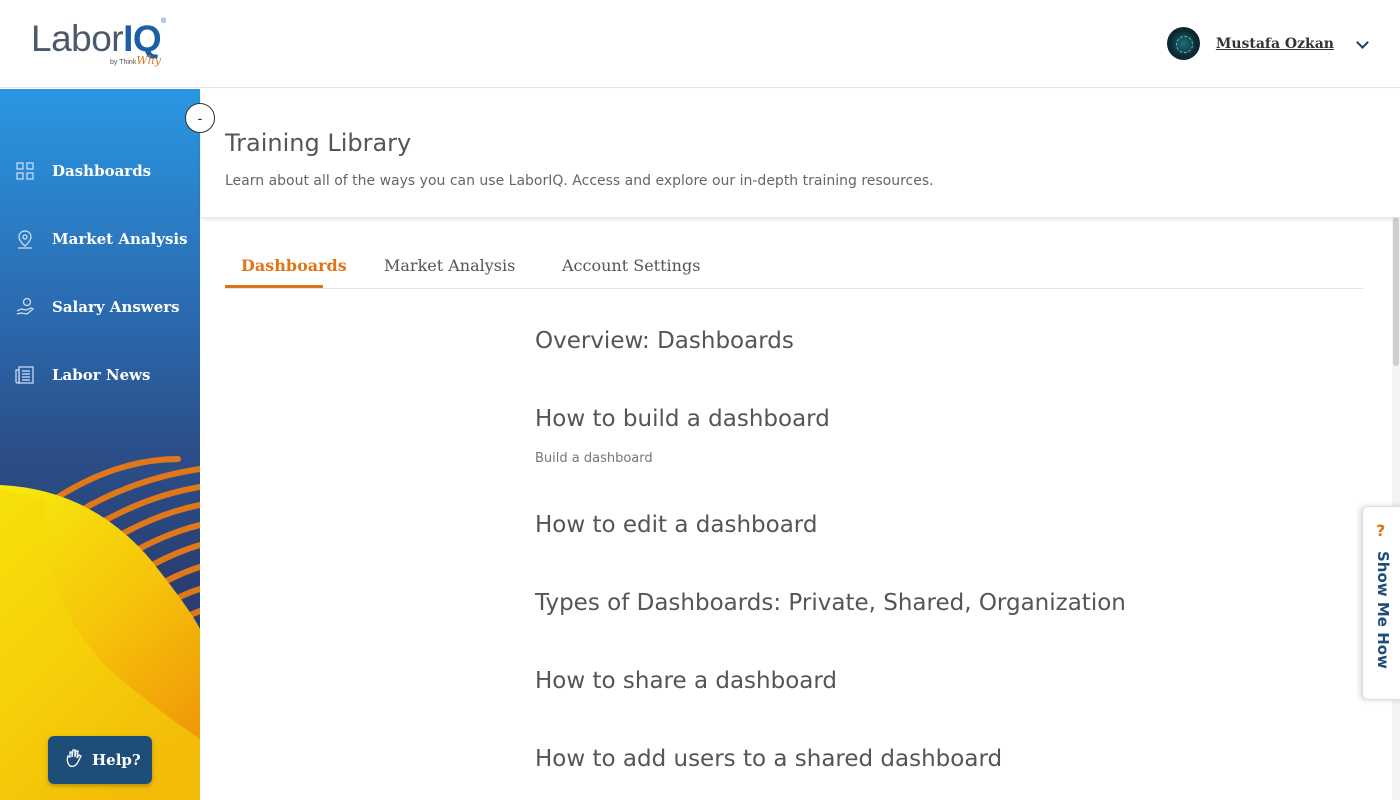 This screenshot has width=1400, height=800. Describe the element at coordinates (686, 681) in the screenshot. I see `lesson-link: How to share a dashboard` at that location.